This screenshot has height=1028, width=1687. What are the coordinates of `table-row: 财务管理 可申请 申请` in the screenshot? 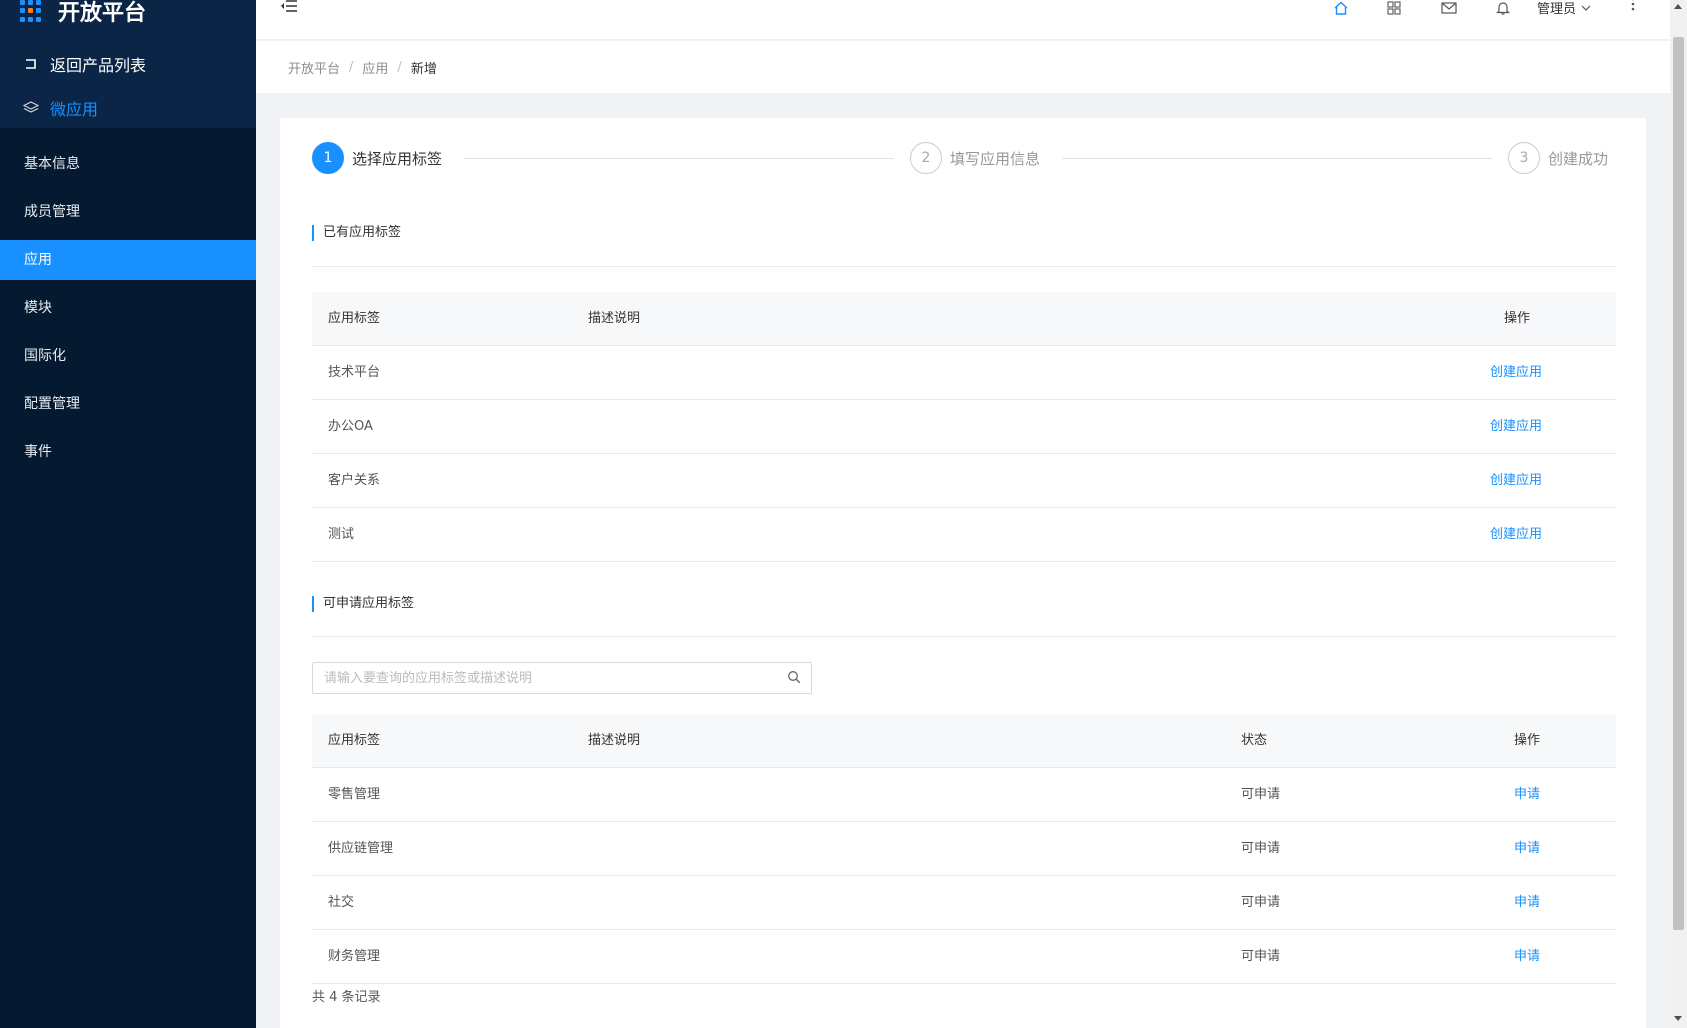 It's located at (964, 957).